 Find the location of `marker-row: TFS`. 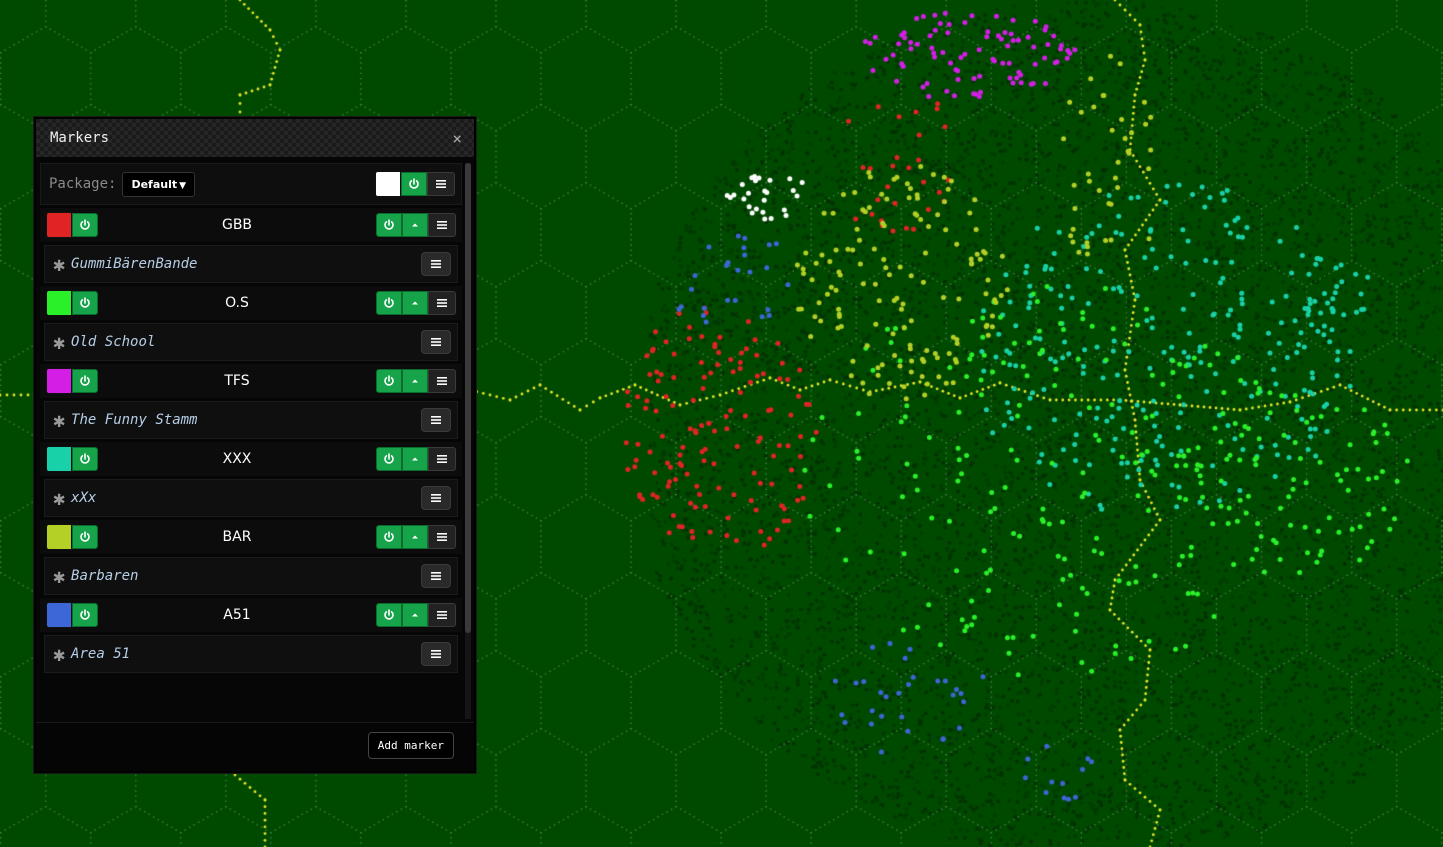

marker-row: TFS is located at coordinates (251, 381).